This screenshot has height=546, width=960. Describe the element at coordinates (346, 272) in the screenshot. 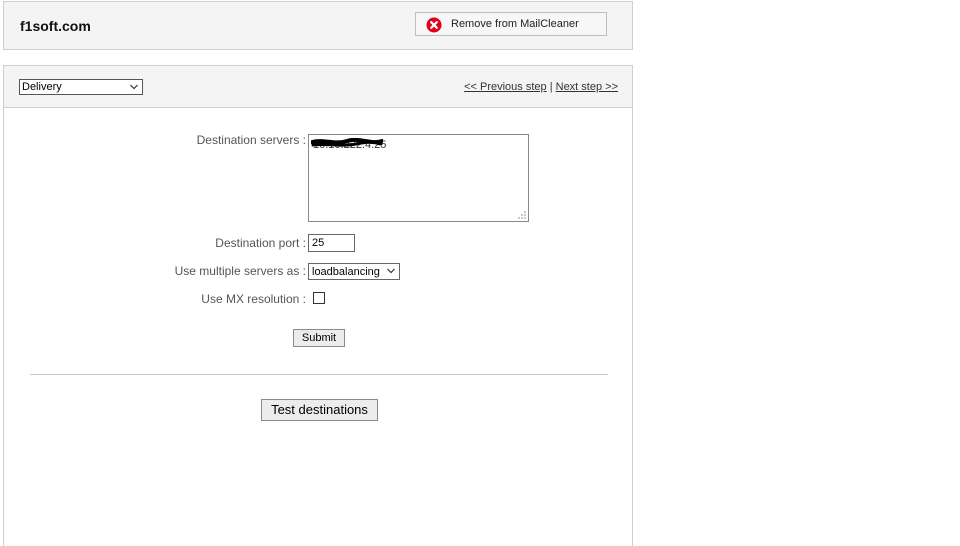

I see `multiple-servers-value: loadbalancing` at that location.